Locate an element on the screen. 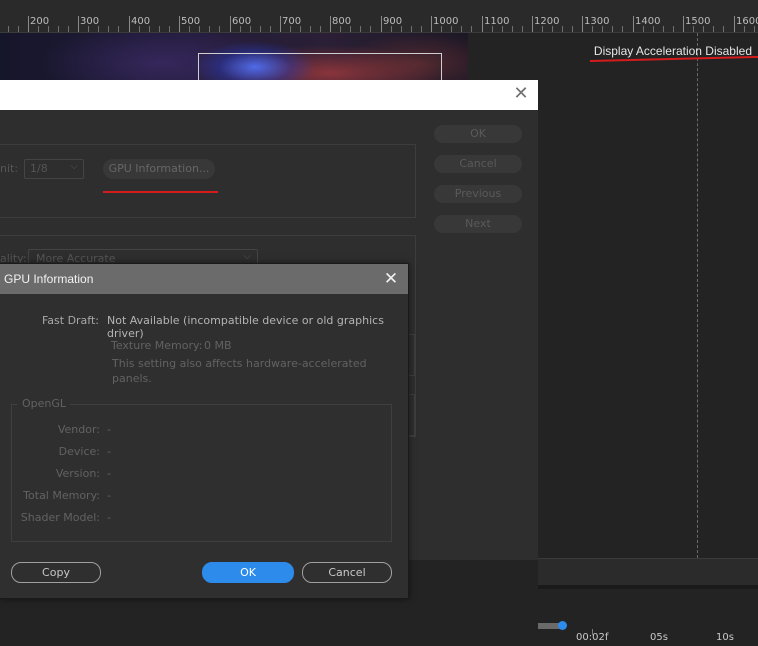 Image resolution: width=758 pixels, height=646 pixels. timeline-label-current: 00:02f is located at coordinates (592, 637).